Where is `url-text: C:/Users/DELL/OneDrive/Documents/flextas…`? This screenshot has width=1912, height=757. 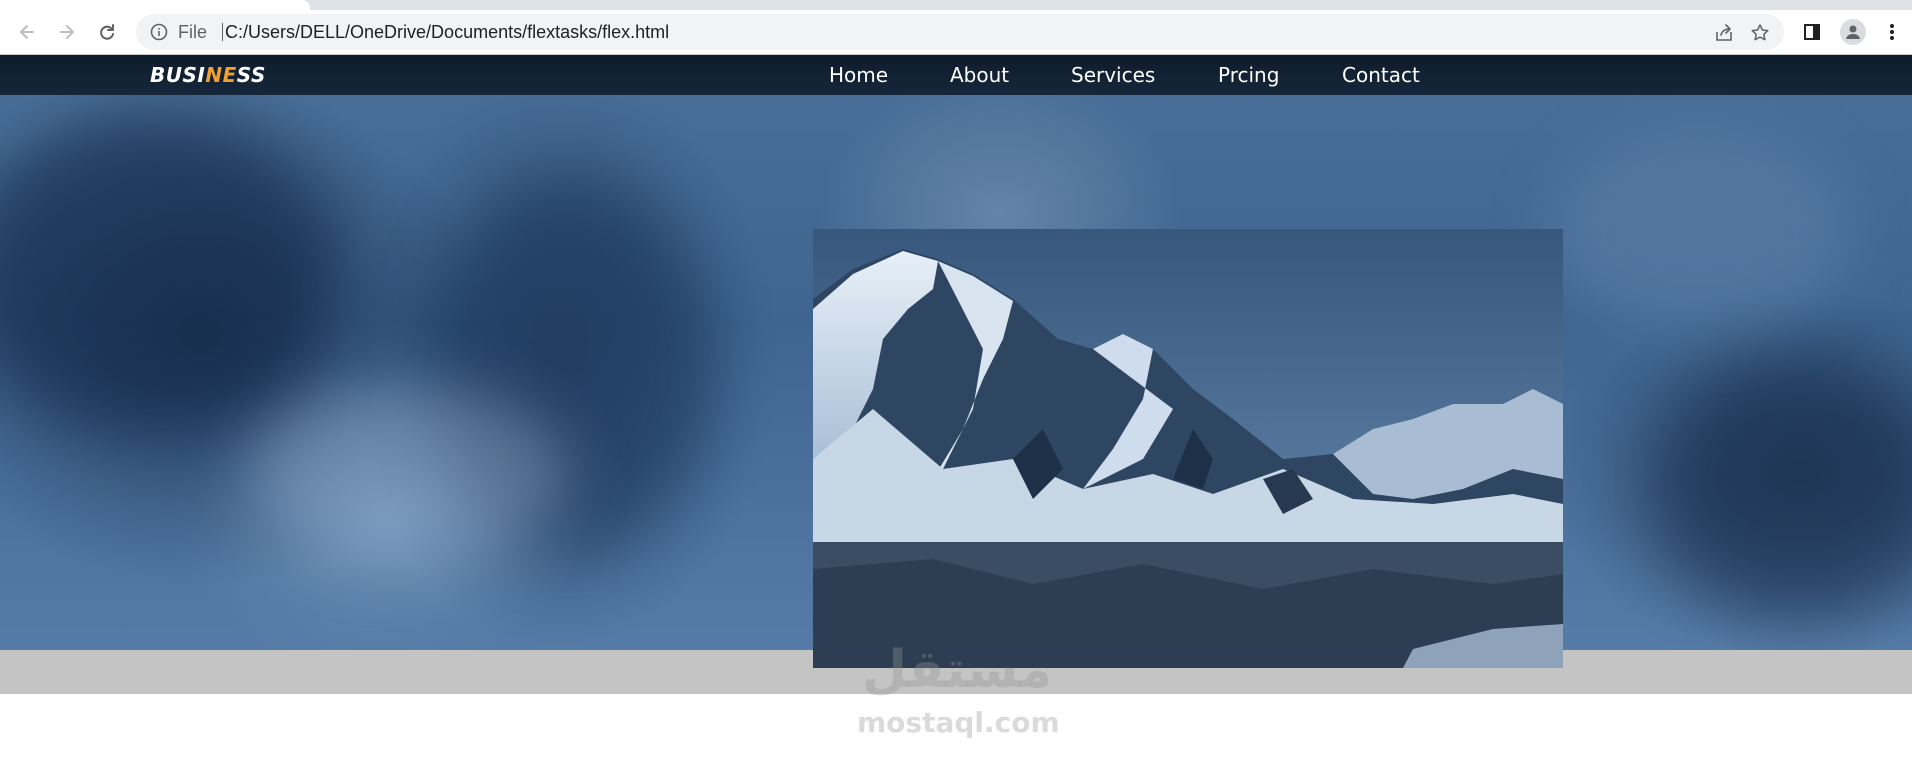 url-text: C:/Users/DELL/OneDrive/Documents/flextas… is located at coordinates (447, 32).